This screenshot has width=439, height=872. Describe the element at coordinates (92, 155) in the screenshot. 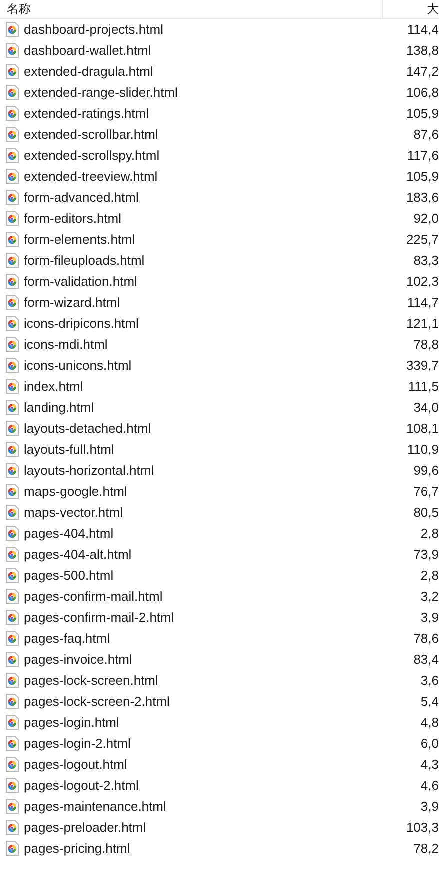

I see `file-name: extended-scrollspy.html` at that location.